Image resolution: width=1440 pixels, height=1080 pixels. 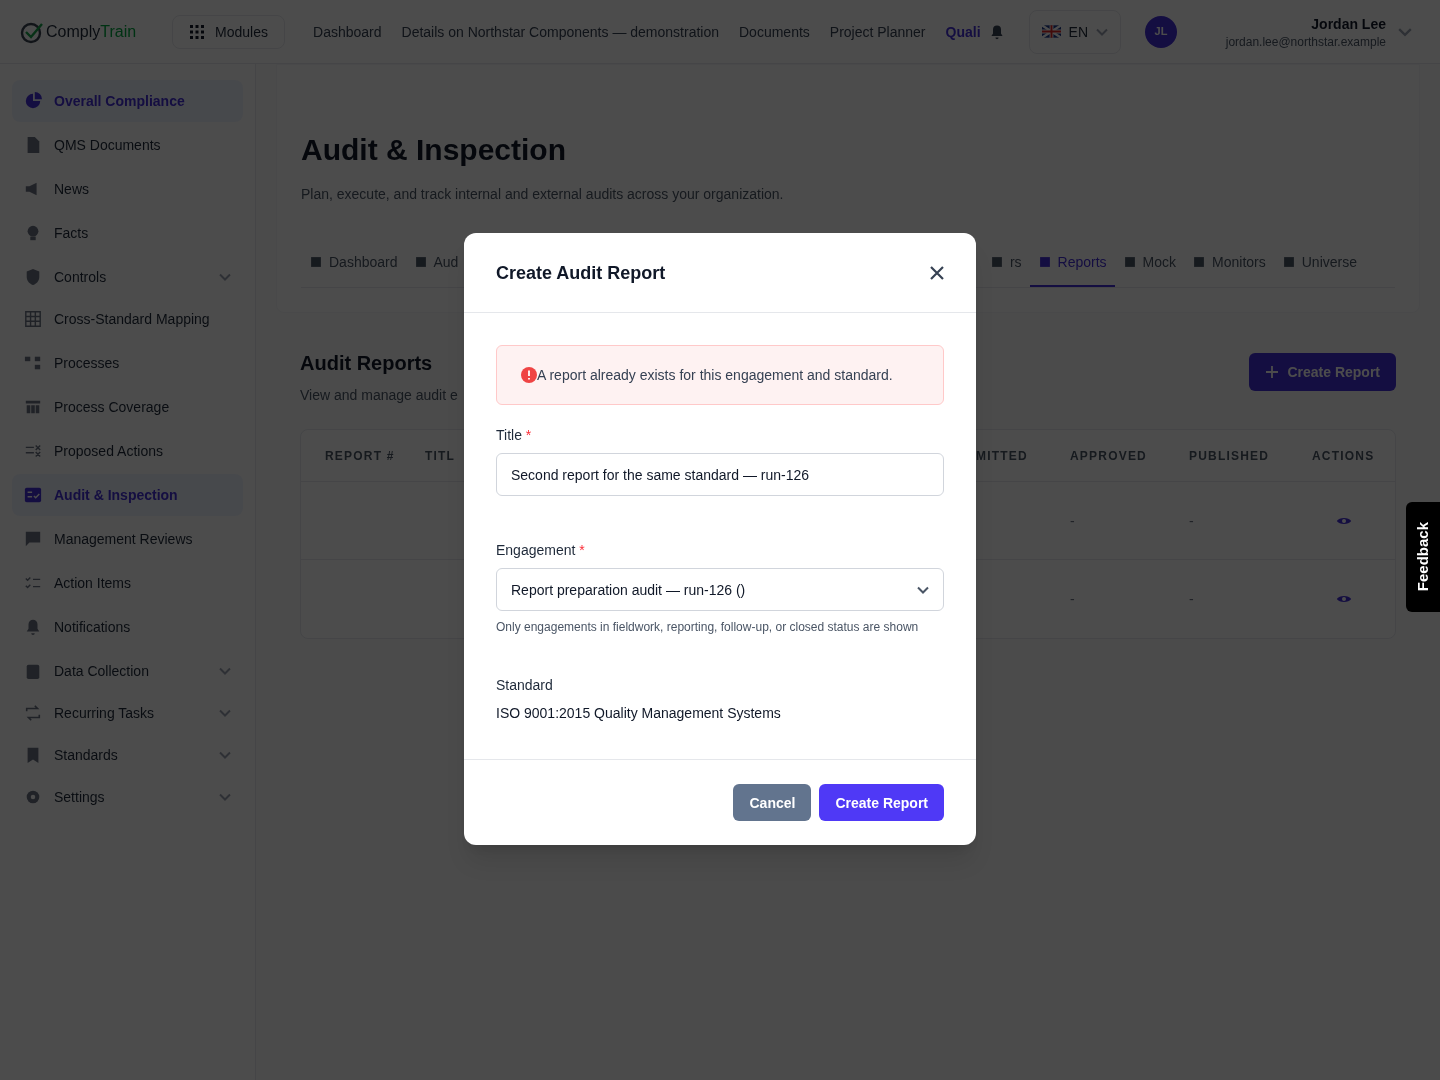 I want to click on columns-icon, so click(x=33, y=407).